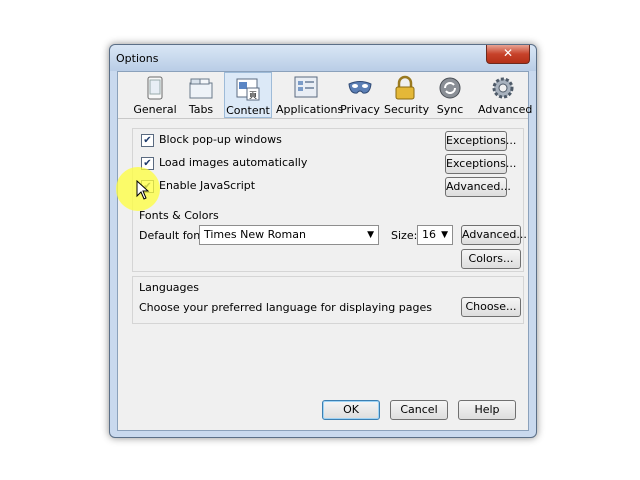 The height and width of the screenshot is (480, 640). I want to click on tab-privacy-label: Privacy, so click(360, 109).